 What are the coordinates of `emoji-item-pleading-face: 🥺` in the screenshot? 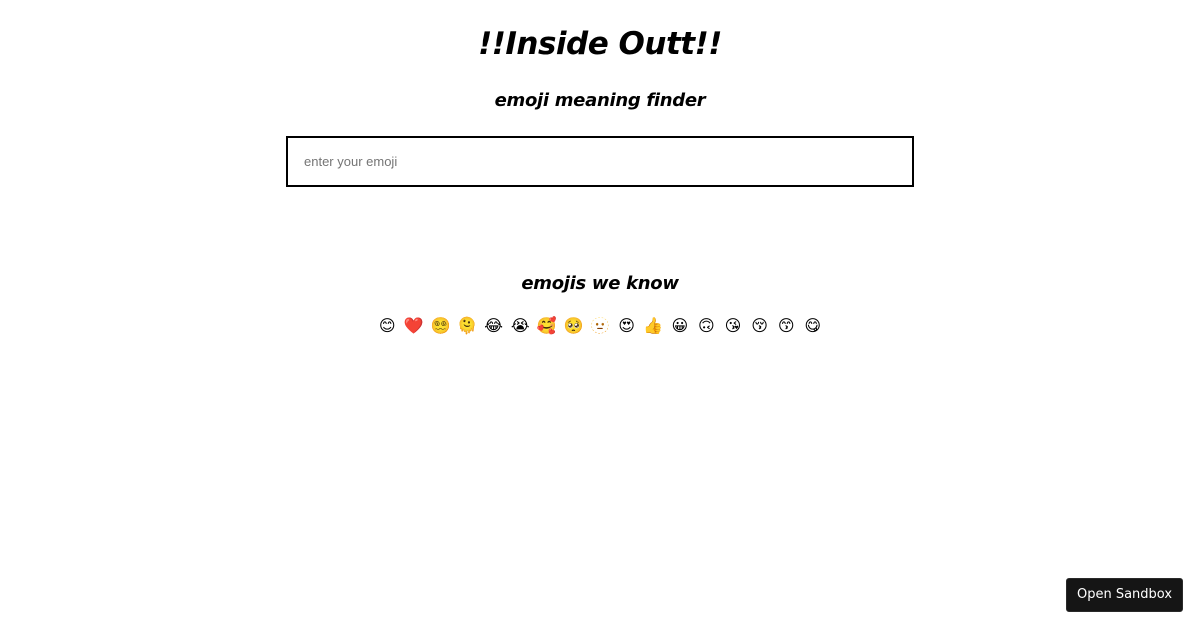 It's located at (573, 326).